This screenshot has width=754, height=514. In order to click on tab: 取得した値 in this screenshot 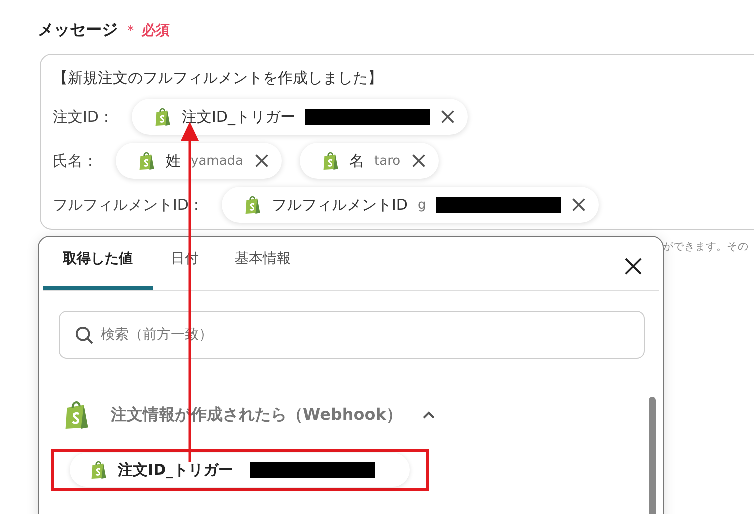, I will do `click(98, 270)`.